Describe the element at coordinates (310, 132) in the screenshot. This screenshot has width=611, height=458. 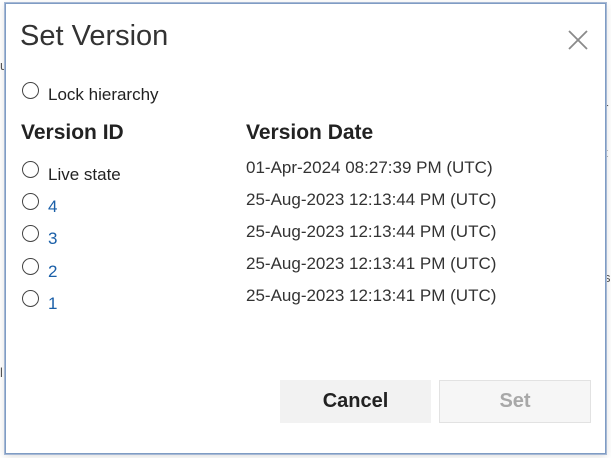
I see `version-date-header: Version Date` at that location.